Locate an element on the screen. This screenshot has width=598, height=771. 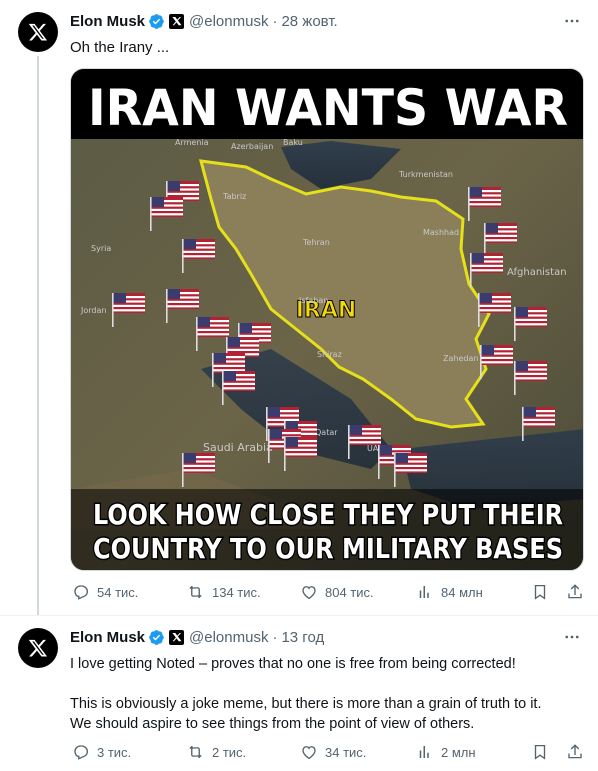
repost-button: 134 тис. is located at coordinates (223, 592).